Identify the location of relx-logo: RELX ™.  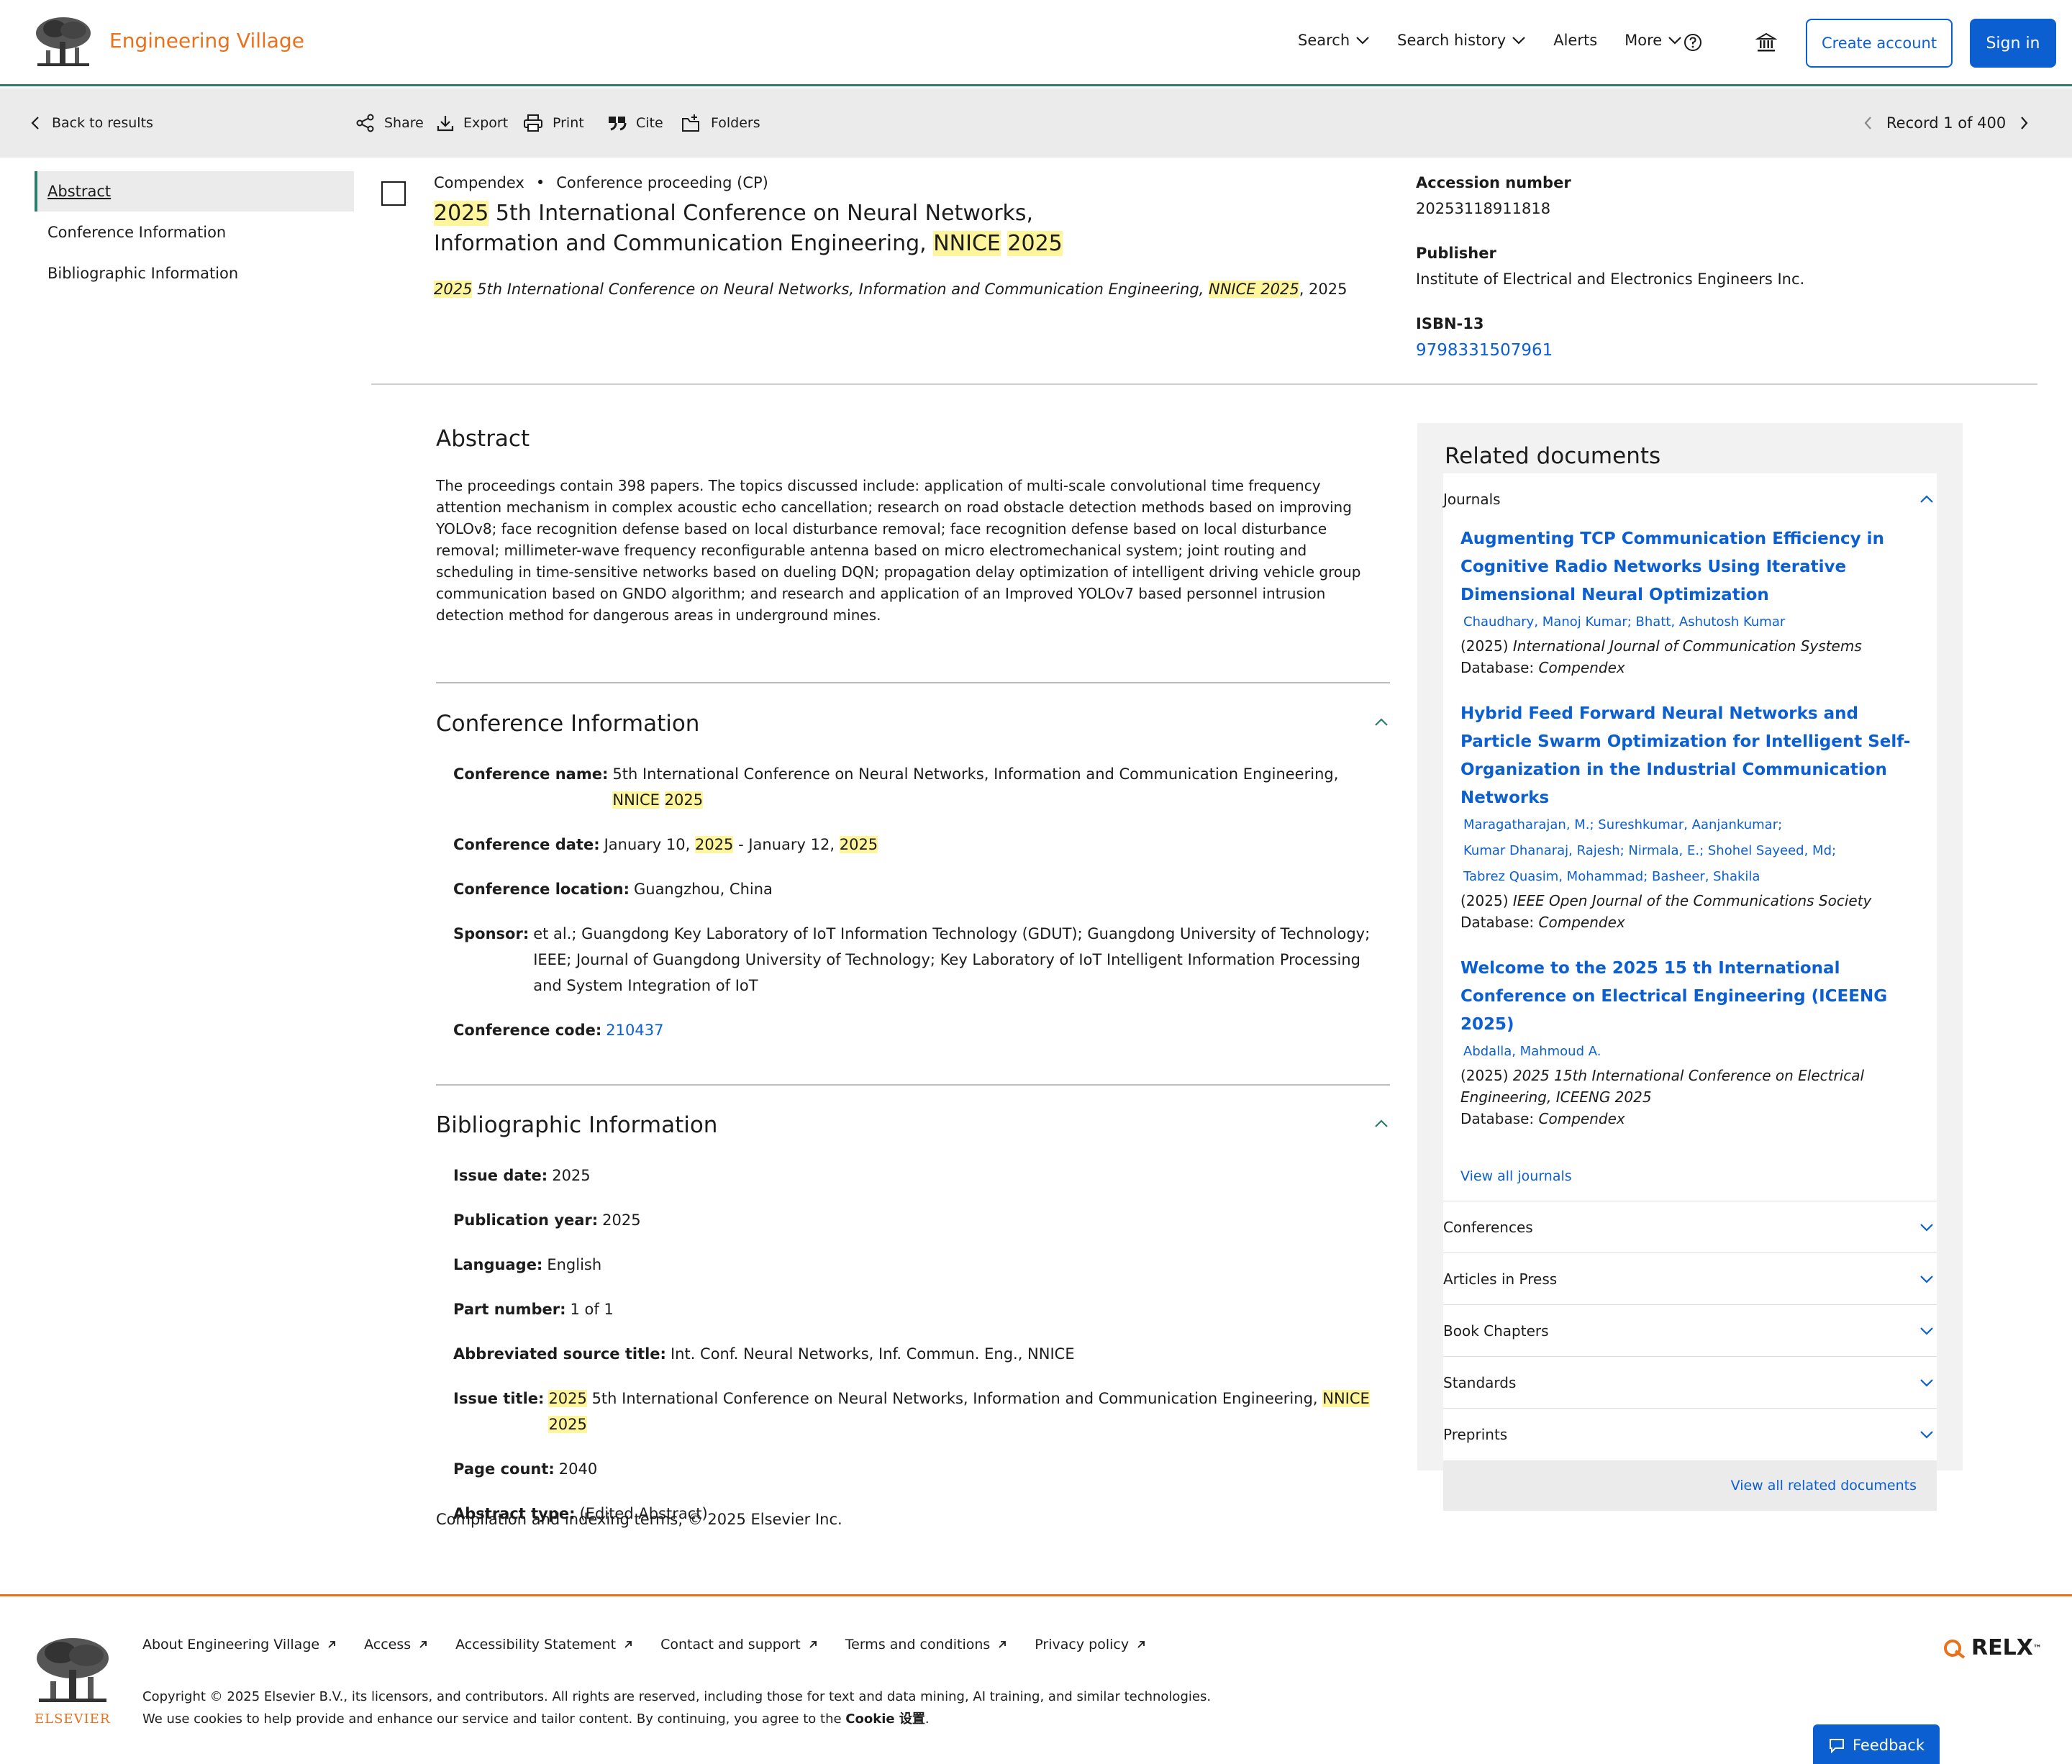
(1992, 1647).